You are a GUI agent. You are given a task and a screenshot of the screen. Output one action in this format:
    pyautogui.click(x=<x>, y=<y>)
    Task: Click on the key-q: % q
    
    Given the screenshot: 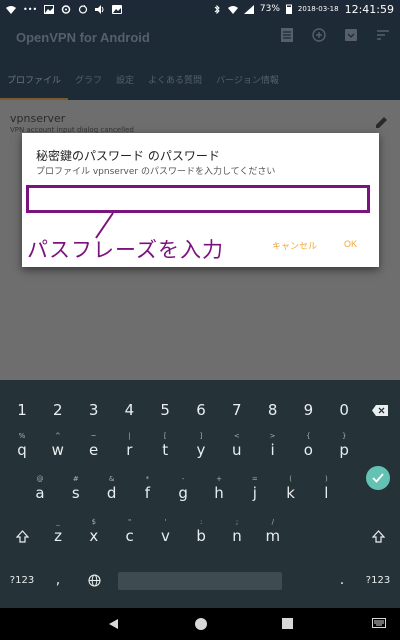 What is the action you would take?
    pyautogui.click(x=22, y=450)
    